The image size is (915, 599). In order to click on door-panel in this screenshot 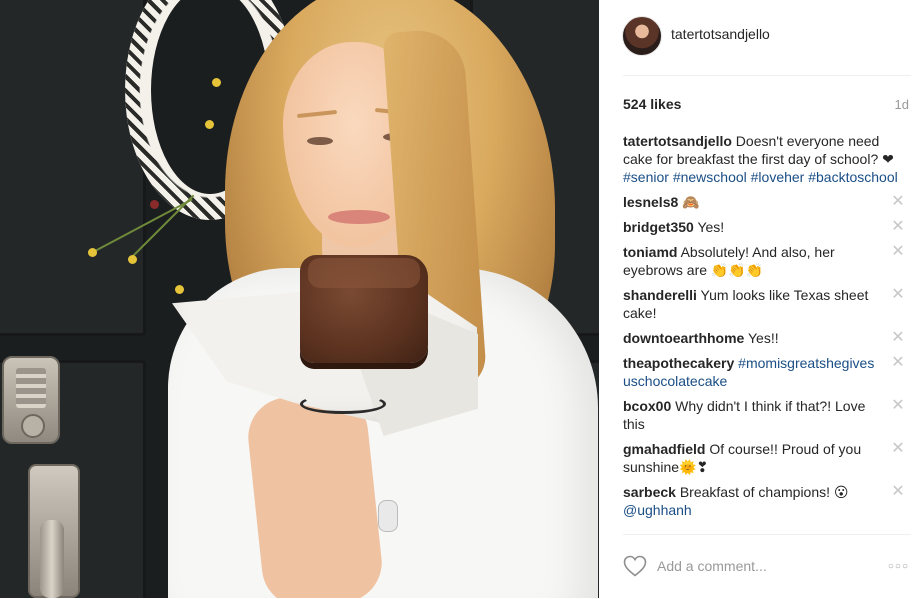, I will do `click(73, 168)`.